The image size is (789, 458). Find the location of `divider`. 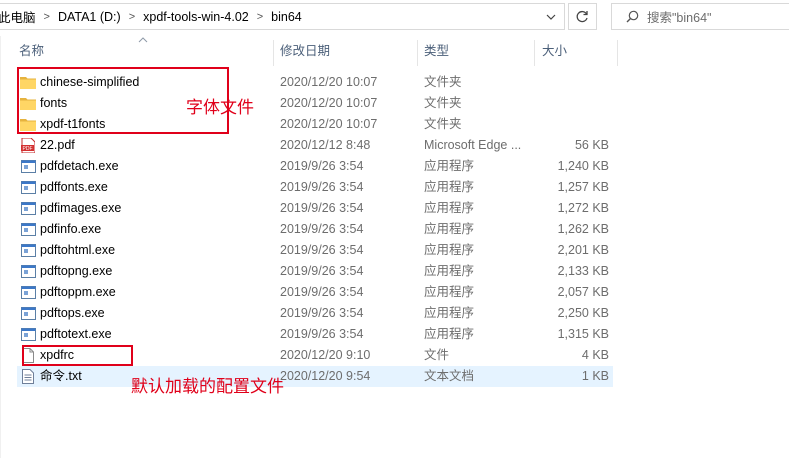

divider is located at coordinates (0, 247).